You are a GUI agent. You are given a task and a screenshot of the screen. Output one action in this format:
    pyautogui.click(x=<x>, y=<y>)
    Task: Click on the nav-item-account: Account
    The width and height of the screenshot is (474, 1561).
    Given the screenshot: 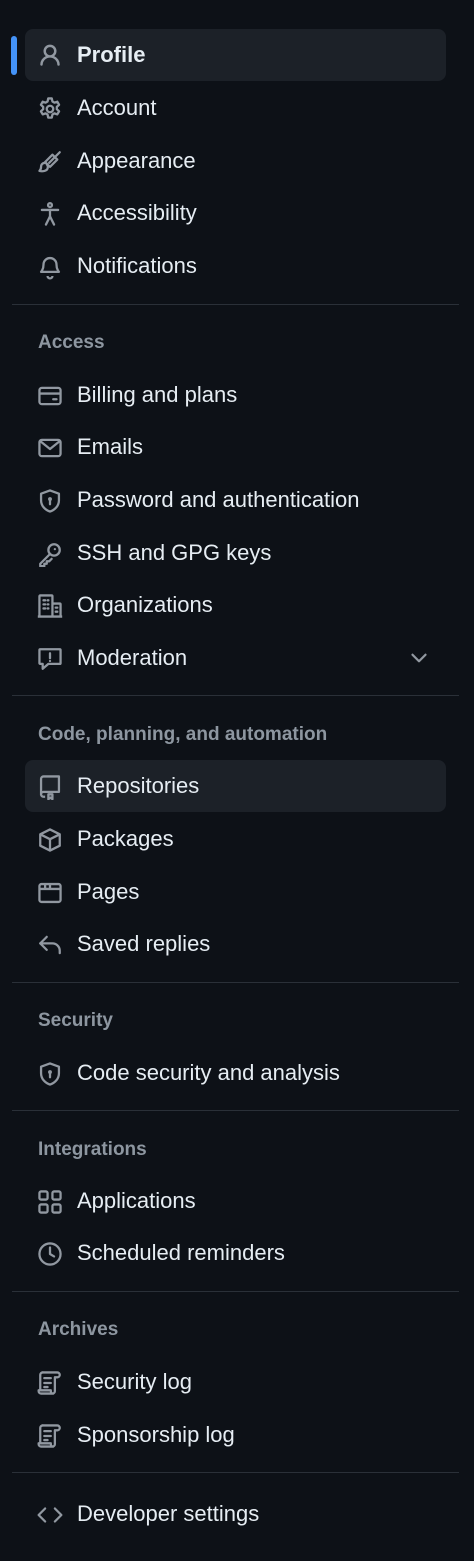 What is the action you would take?
    pyautogui.click(x=235, y=108)
    